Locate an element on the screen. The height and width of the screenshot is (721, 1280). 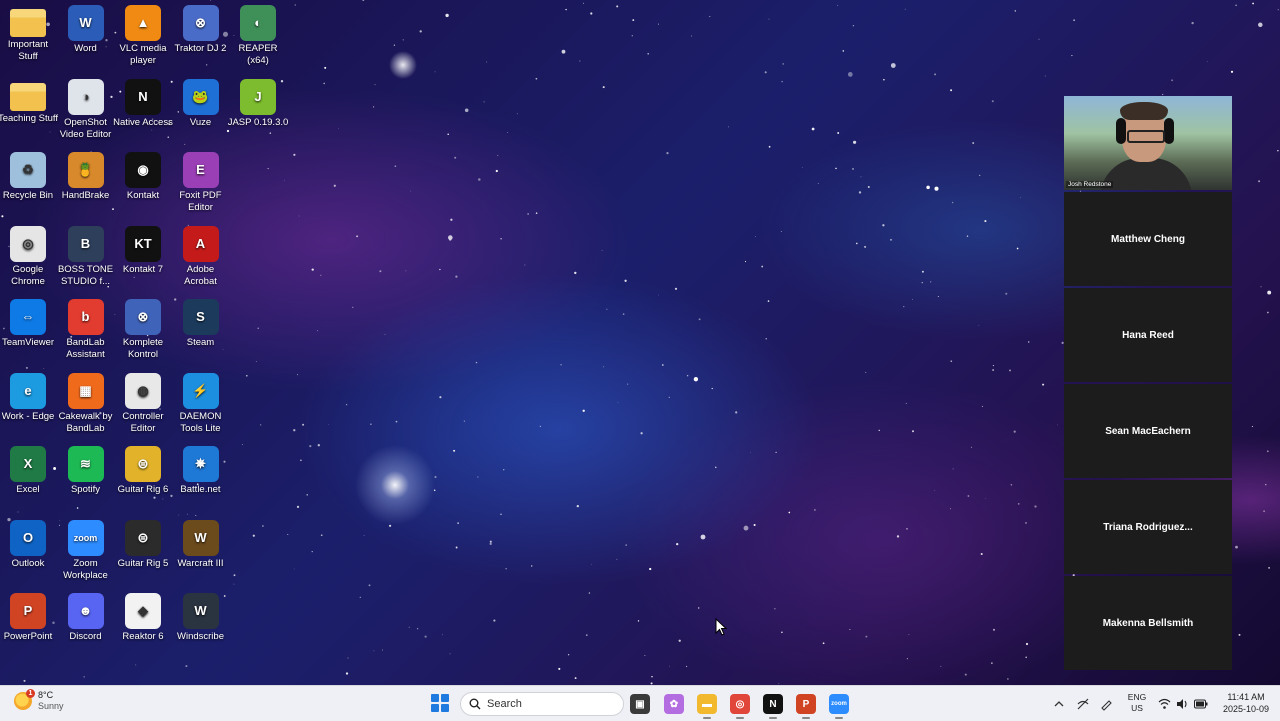
network-offline-icon is located at coordinates (1083, 704).